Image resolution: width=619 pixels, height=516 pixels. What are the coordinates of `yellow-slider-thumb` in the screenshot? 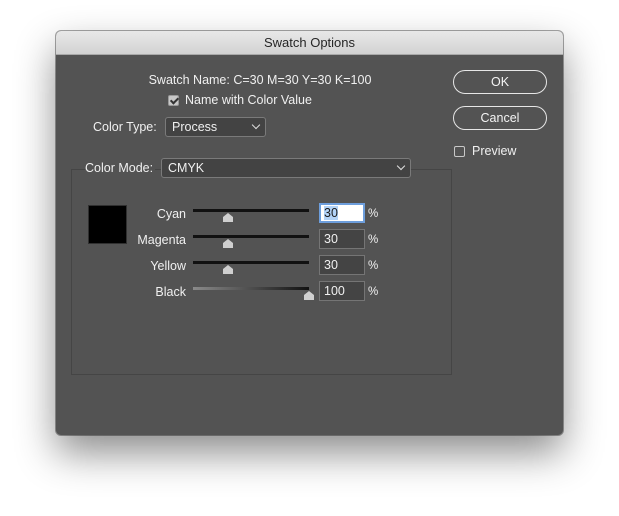 It's located at (227, 269).